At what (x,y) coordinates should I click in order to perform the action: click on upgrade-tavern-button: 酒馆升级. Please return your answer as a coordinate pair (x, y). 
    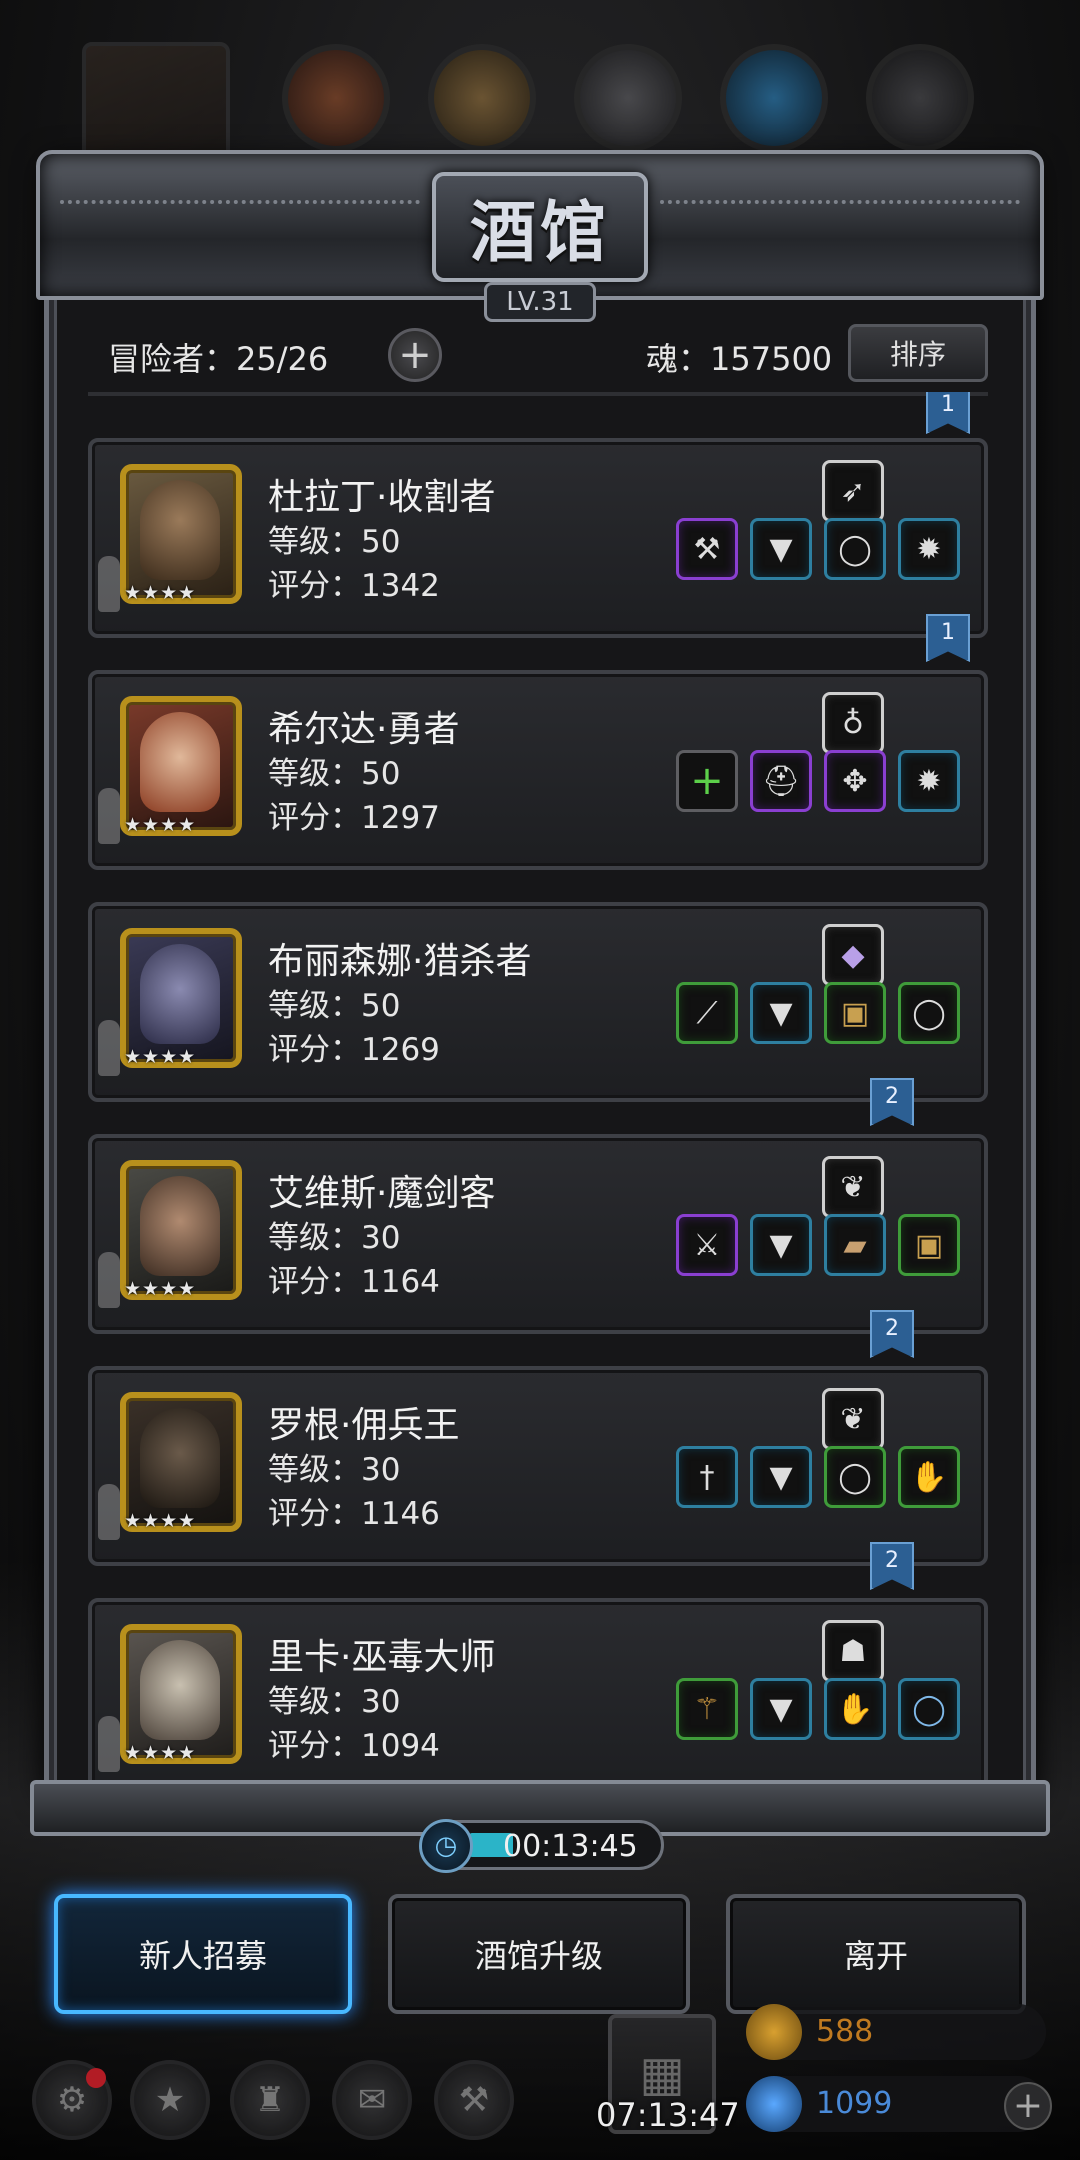
    Looking at the image, I should click on (539, 1954).